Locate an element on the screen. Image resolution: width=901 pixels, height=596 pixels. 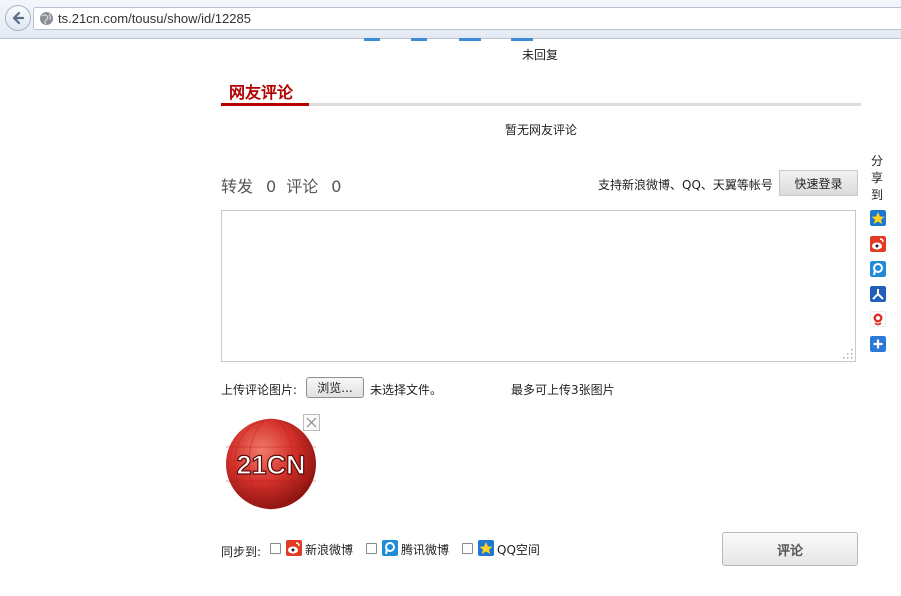
uploaded-image-thumbnail: 21CN is located at coordinates (271, 464).